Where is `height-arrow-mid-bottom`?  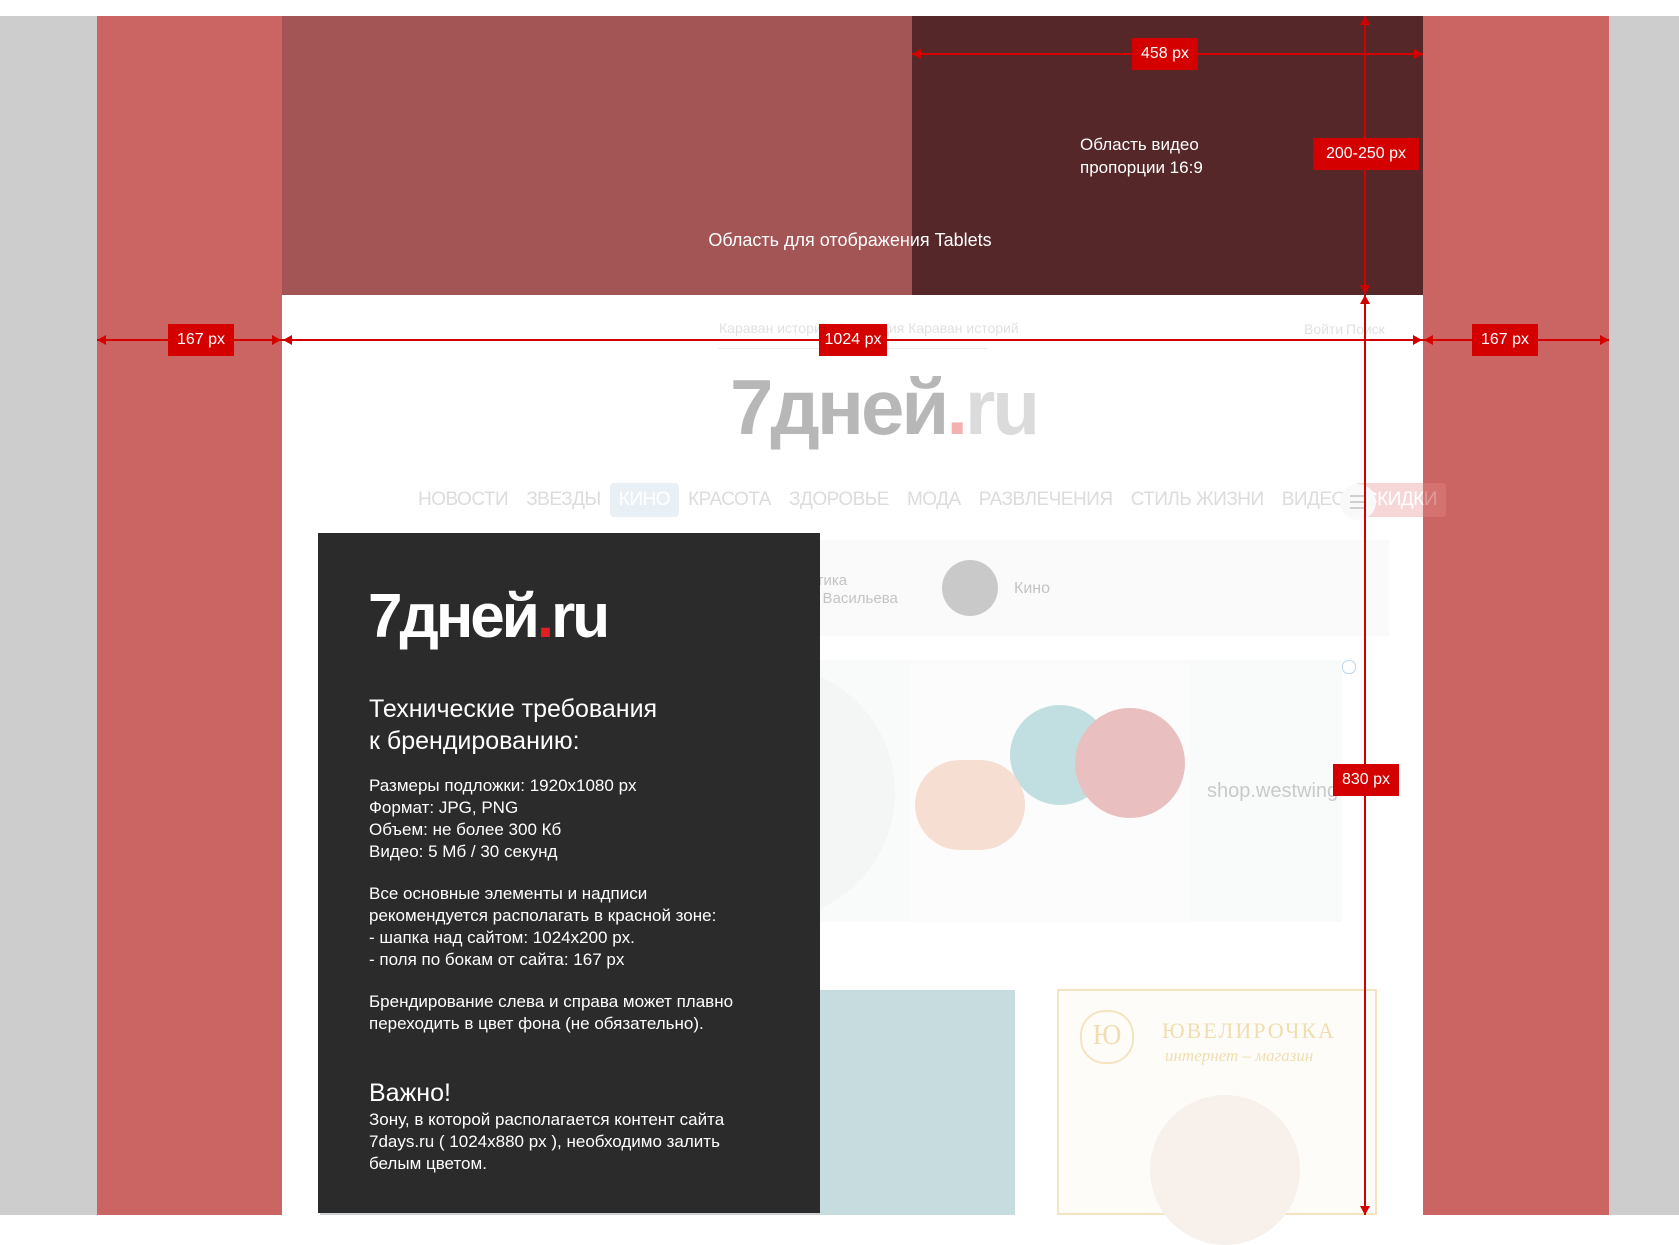 height-arrow-mid-bottom is located at coordinates (1365, 299).